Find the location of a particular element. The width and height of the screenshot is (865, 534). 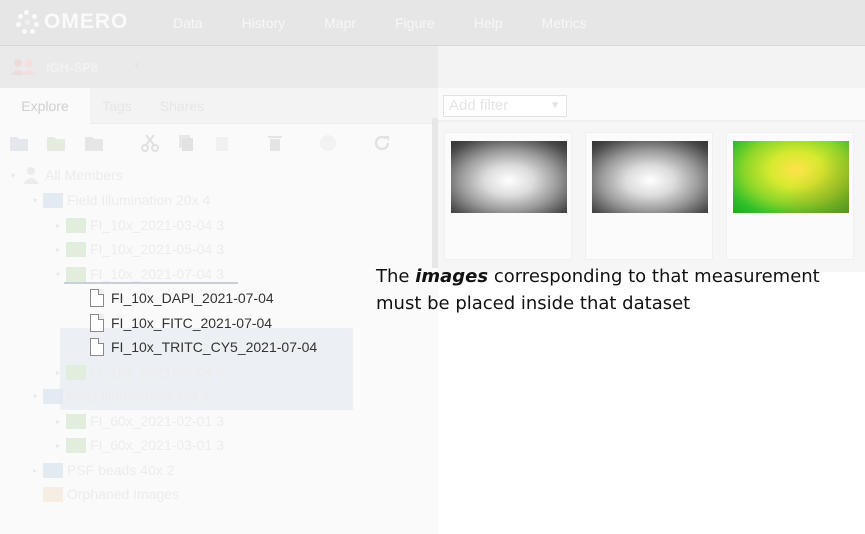

caret-down-icon: ▼ is located at coordinates (136, 65).